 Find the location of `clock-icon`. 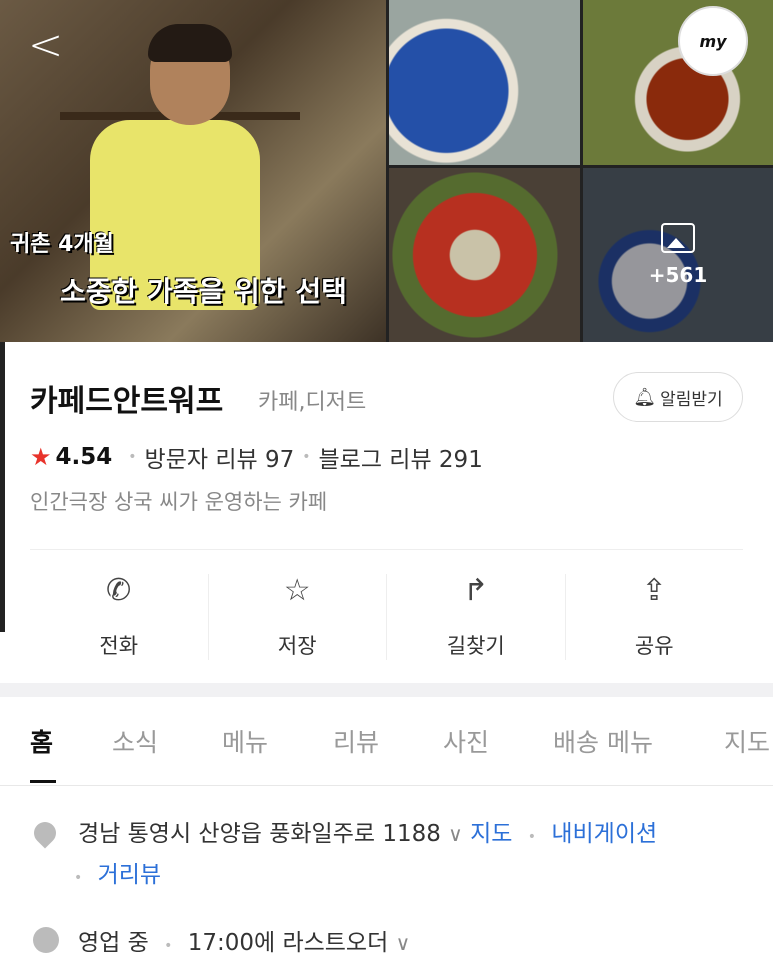

clock-icon is located at coordinates (46, 940).